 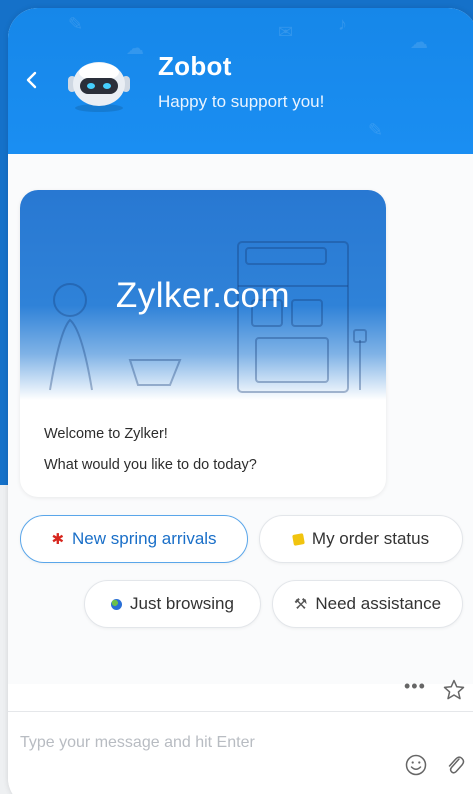 I want to click on chip-label: Need assistance, so click(x=378, y=603).